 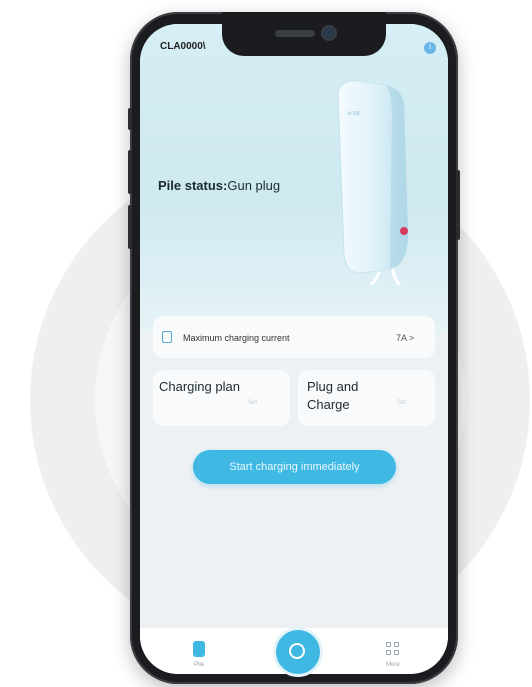 What do you see at coordinates (458, 205) in the screenshot?
I see `phone-power-button` at bounding box center [458, 205].